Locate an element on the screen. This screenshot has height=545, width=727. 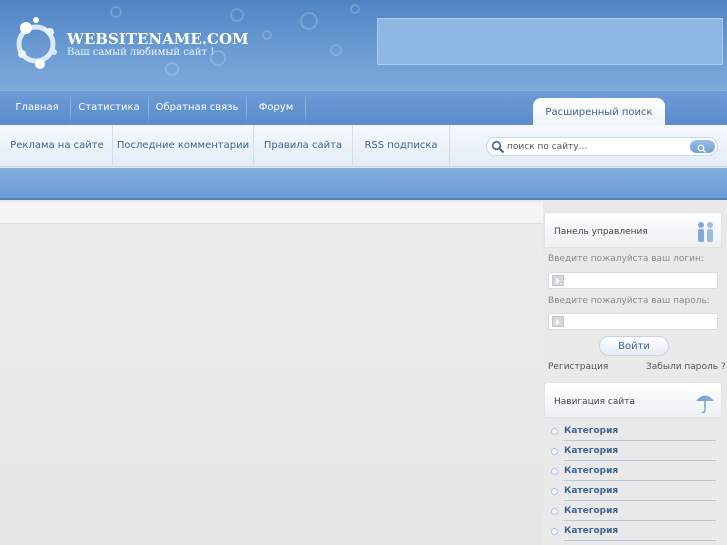
search-submit-button is located at coordinates (702, 147).